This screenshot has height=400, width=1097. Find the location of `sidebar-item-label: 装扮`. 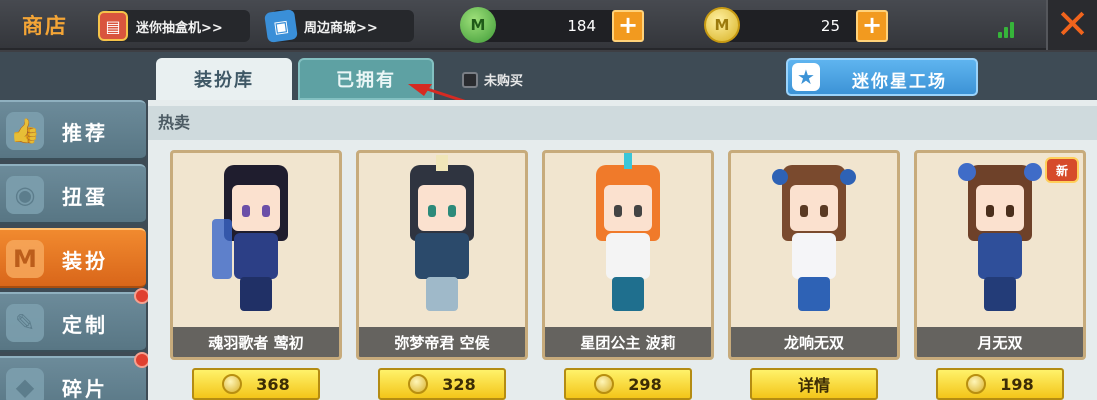

sidebar-item-label: 装扮 is located at coordinates (85, 261).